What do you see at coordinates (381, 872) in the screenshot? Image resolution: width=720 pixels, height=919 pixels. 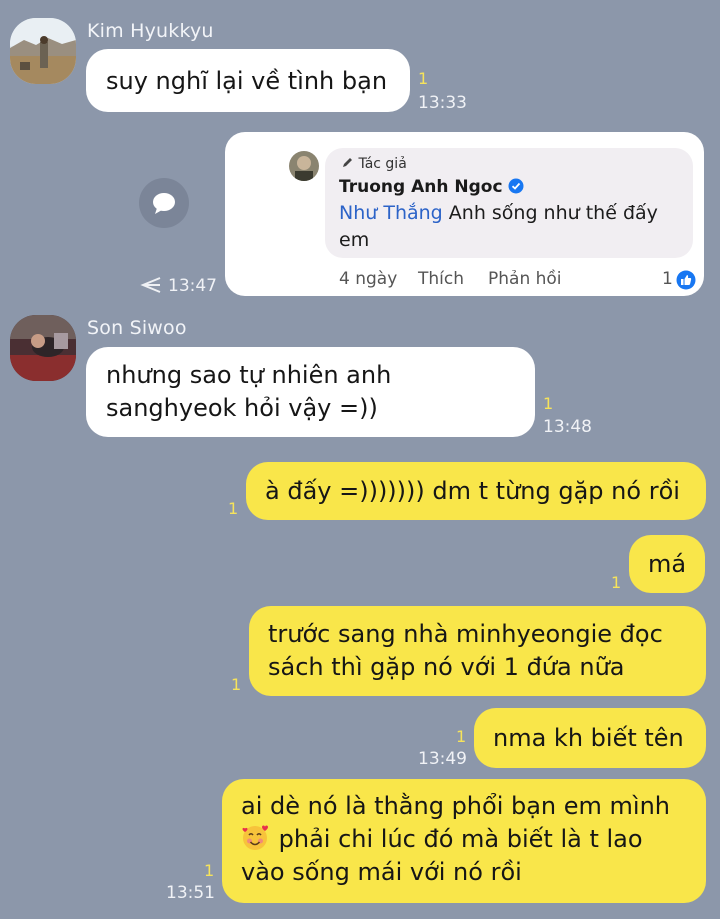 I see `message-text-line: vào sống mái với nó rồi` at bounding box center [381, 872].